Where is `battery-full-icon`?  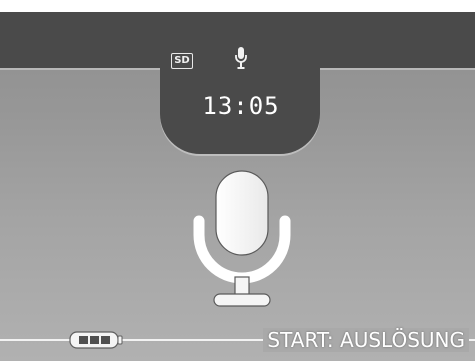 battery-full-icon is located at coordinates (96, 340).